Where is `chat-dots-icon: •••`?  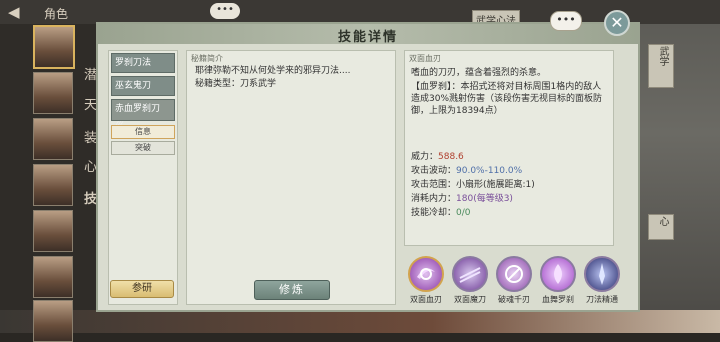 chat-dots-icon: ••• is located at coordinates (225, 11).